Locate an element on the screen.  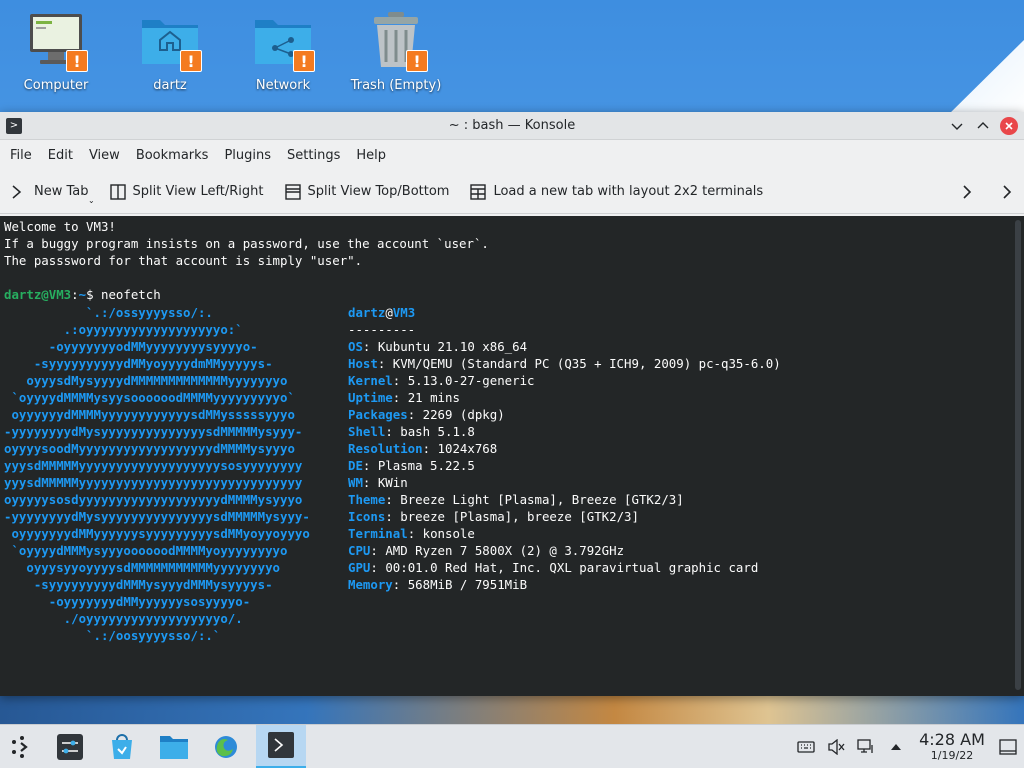
menu-file: File is located at coordinates (21, 155).